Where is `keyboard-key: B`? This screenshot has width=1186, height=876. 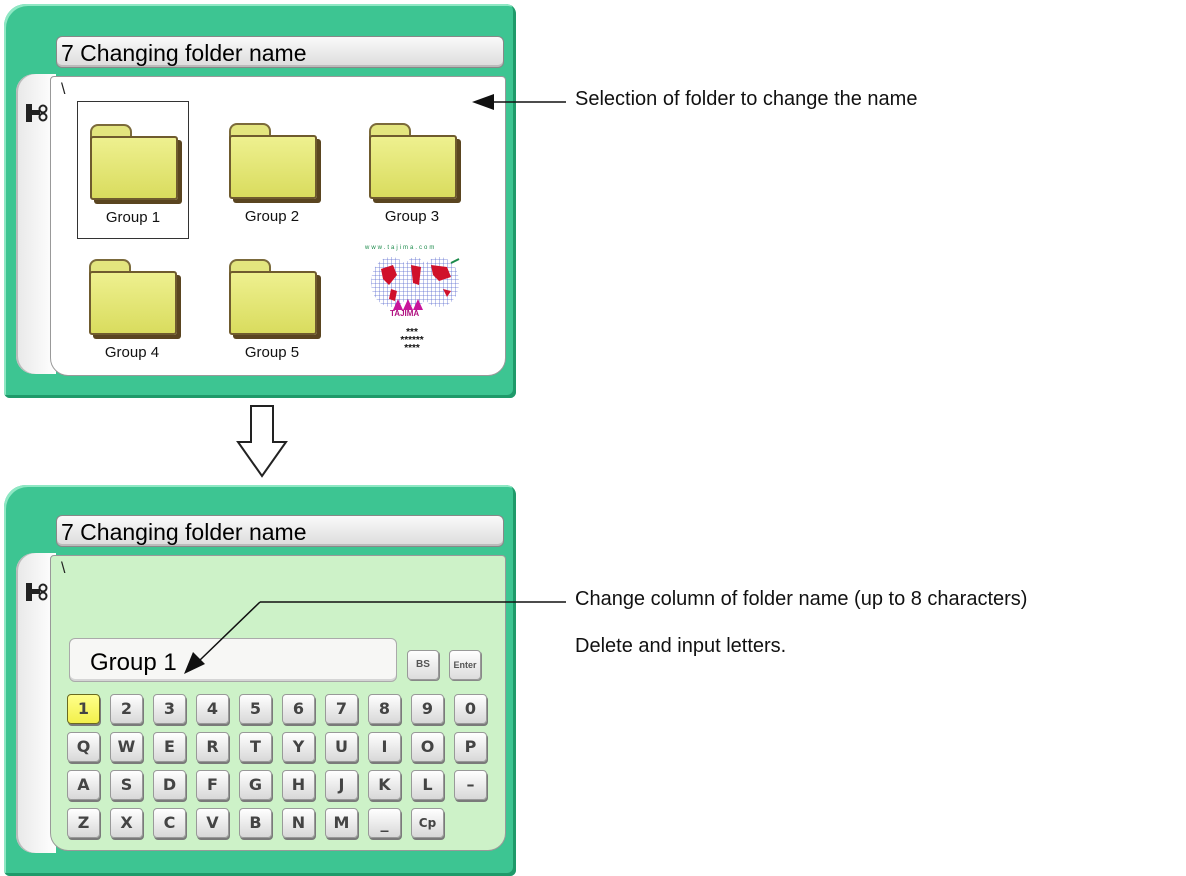
keyboard-key: B is located at coordinates (255, 823).